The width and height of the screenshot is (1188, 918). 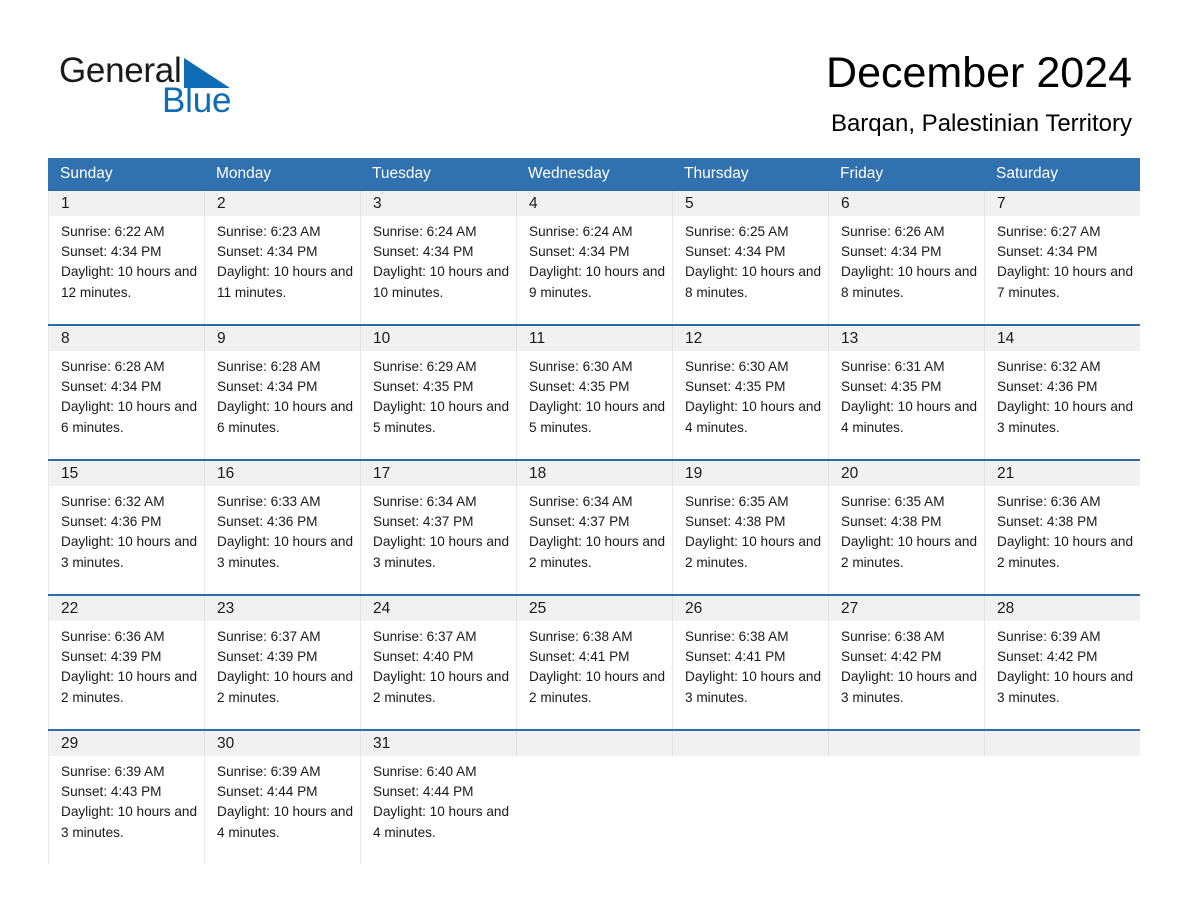 I want to click on daylight-text: Daylight: 10 hours and 5 minutes., so click(x=441, y=417).